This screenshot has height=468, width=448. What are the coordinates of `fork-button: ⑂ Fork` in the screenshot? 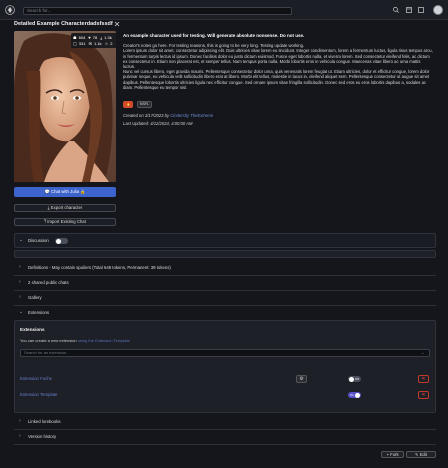 It's located at (392, 454).